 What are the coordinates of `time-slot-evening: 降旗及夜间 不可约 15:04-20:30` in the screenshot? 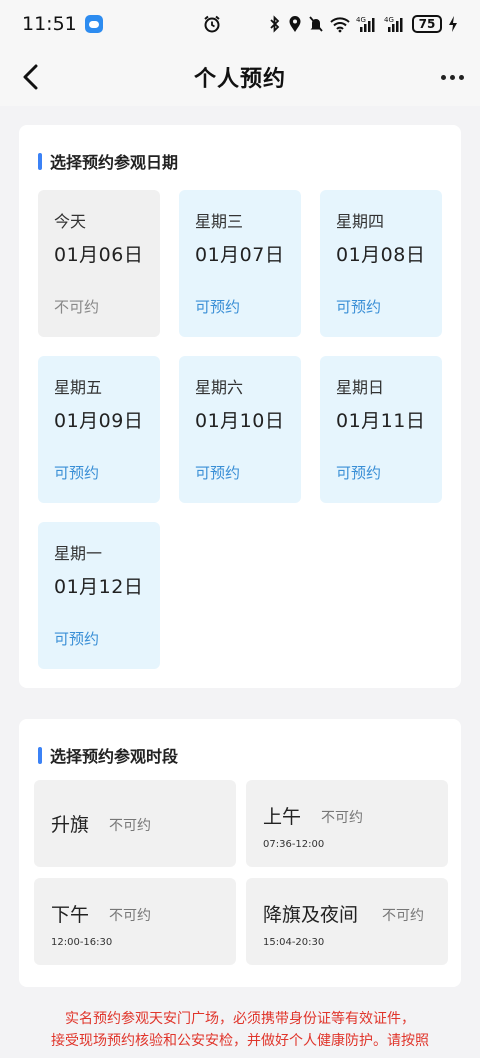 It's located at (347, 921).